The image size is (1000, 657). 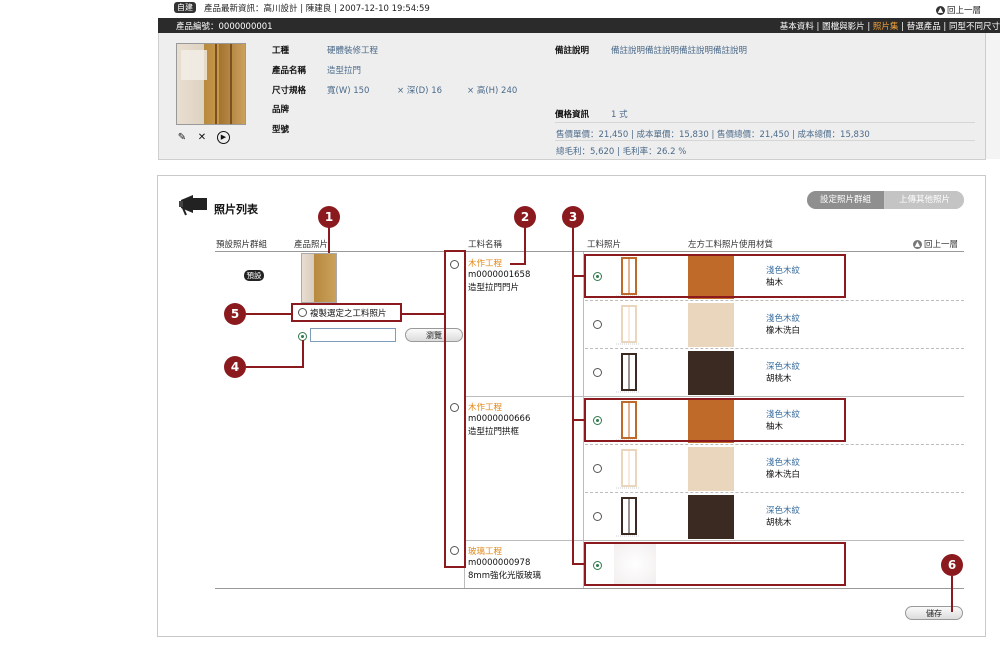 What do you see at coordinates (797, 27) in the screenshot?
I see `nav-basic: 基本資料` at bounding box center [797, 27].